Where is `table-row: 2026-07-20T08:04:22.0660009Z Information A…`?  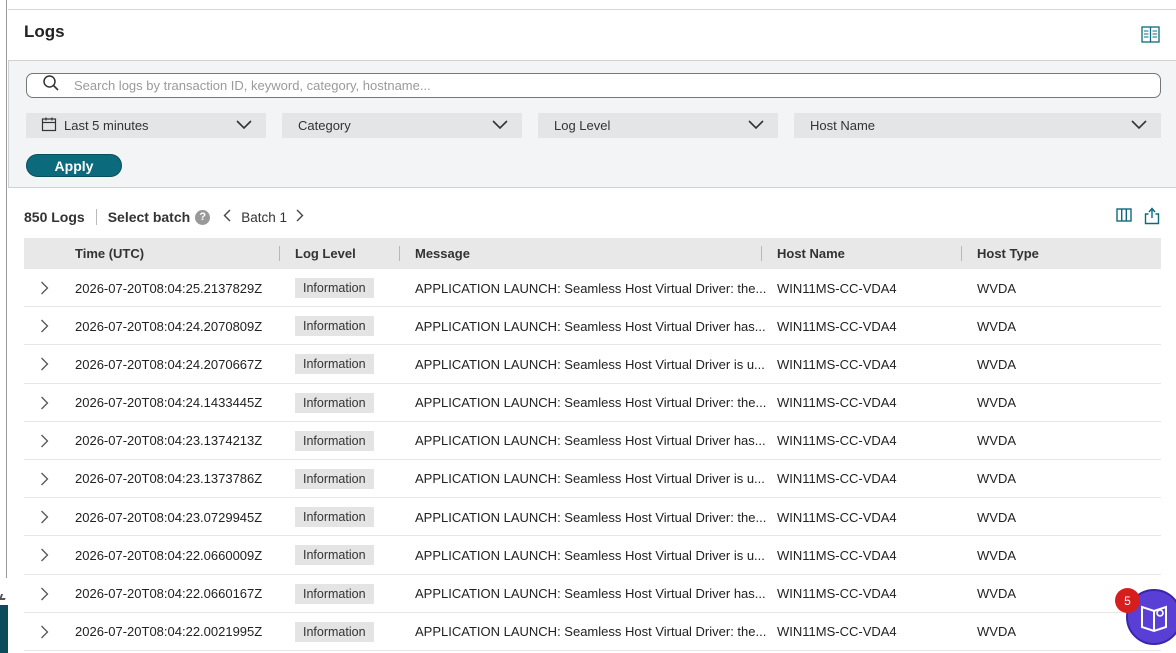 table-row: 2026-07-20T08:04:22.0660009Z Information A… is located at coordinates (592, 555).